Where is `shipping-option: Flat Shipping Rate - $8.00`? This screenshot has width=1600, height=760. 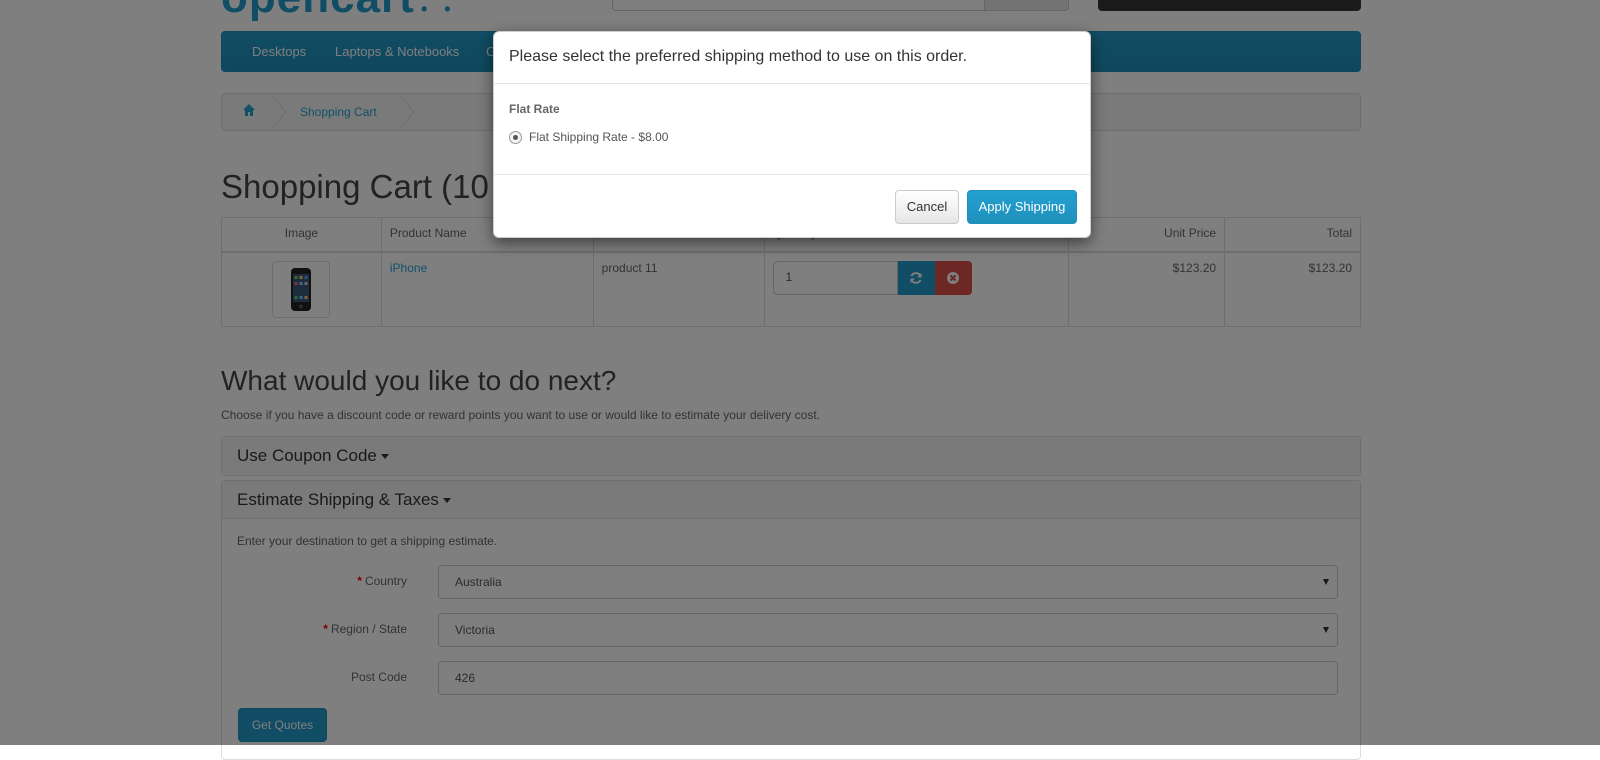 shipping-option: Flat Shipping Rate - $8.00 is located at coordinates (792, 138).